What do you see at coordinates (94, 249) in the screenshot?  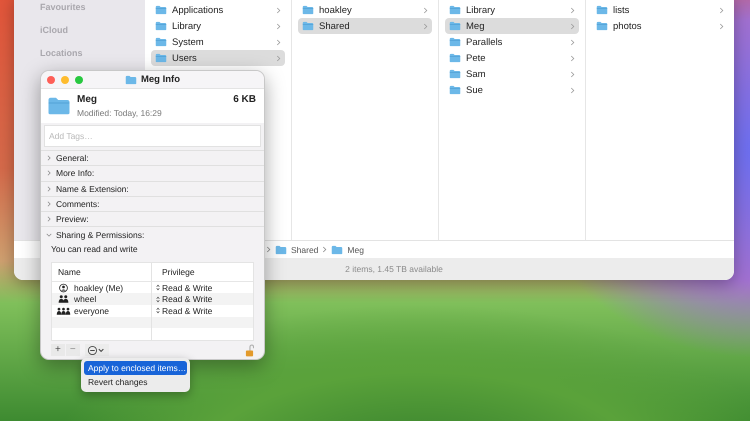 I see `access-note: You can read and write` at bounding box center [94, 249].